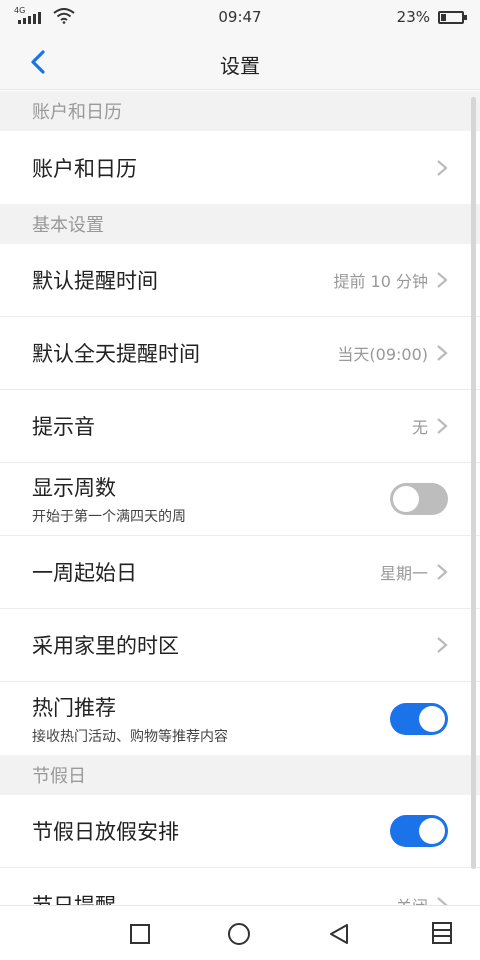  I want to click on row-value: 当天(09:00), so click(382, 354).